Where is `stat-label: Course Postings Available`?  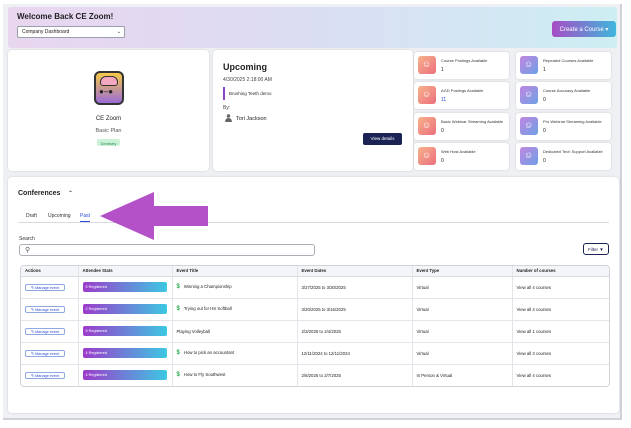 stat-label: Course Postings Available is located at coordinates (464, 60).